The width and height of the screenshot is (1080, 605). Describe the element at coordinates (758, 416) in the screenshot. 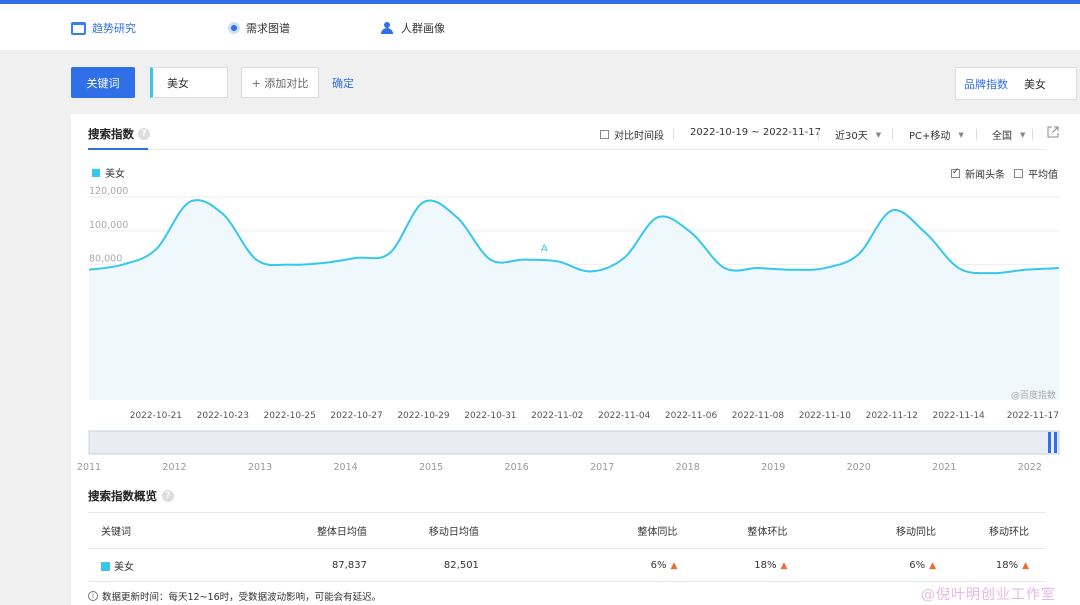

I see `x-tick-label: 2022-11-08` at that location.